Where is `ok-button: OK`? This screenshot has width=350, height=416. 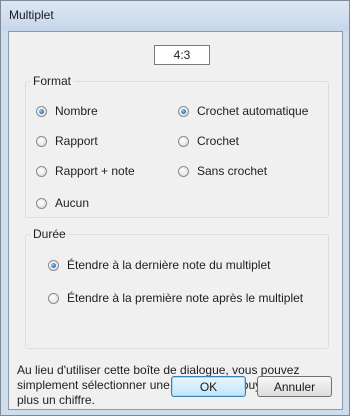 ok-button: OK is located at coordinates (208, 386).